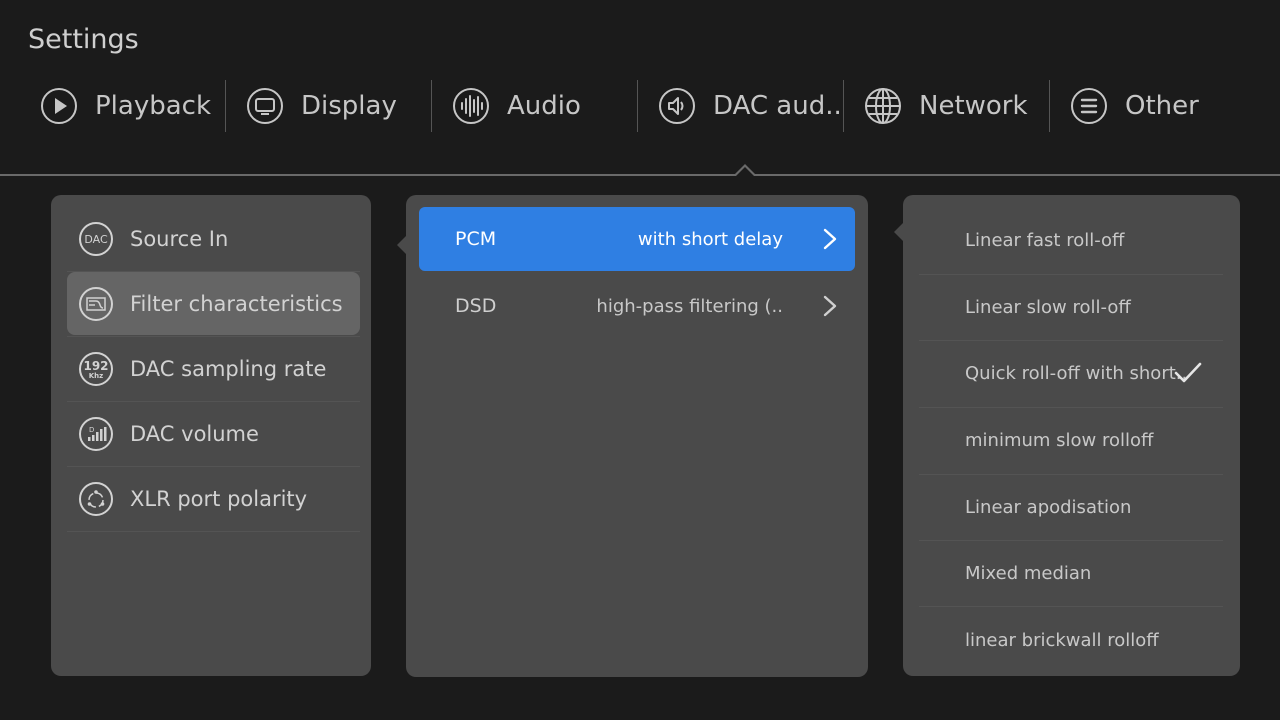 The image size is (1280, 720). I want to click on page-title: Settings, so click(83, 39).